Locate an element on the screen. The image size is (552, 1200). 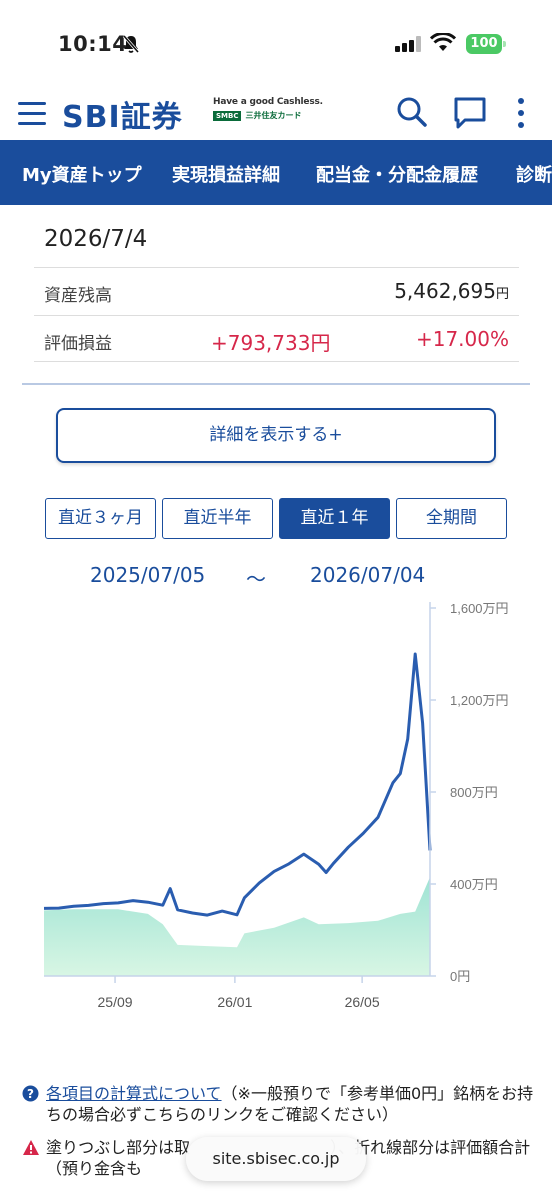
pl-row: 評価損益 +793,733円 +17.00% is located at coordinates (276, 338).